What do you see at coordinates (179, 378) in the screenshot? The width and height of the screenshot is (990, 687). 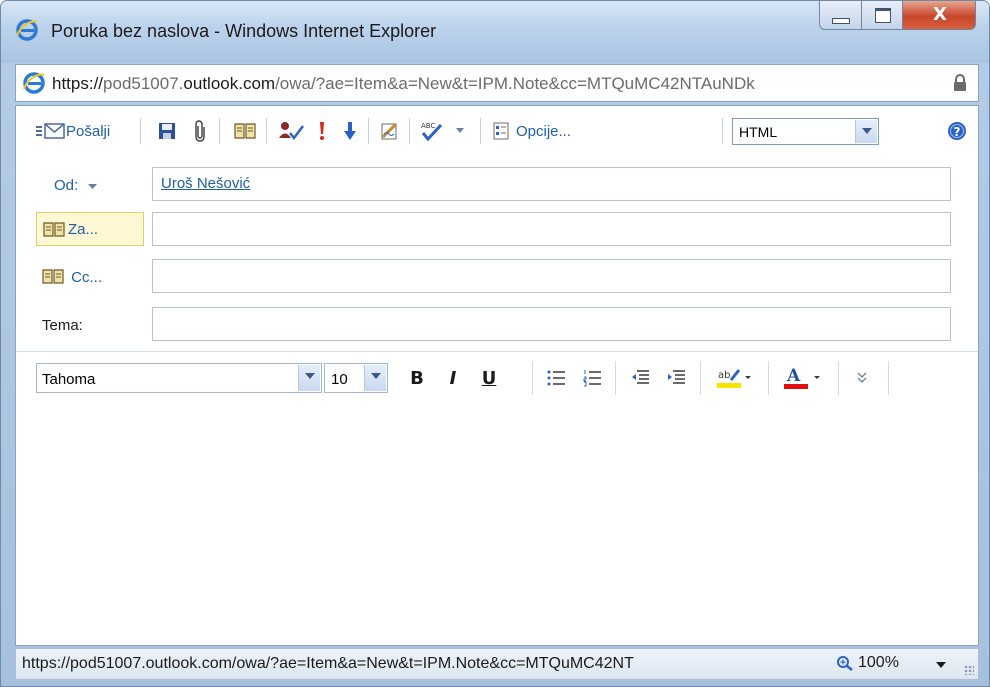 I see `font-family-select: Tahoma` at bounding box center [179, 378].